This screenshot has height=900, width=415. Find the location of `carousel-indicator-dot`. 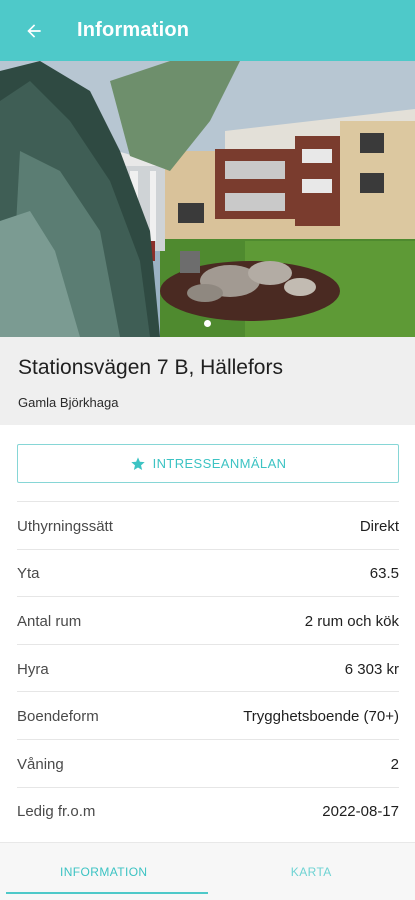

carousel-indicator-dot is located at coordinates (207, 323).